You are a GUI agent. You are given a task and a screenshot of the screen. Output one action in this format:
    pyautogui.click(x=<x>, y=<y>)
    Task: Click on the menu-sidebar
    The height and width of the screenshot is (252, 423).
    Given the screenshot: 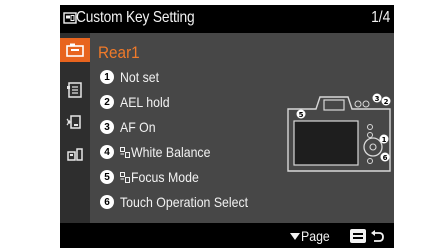 What is the action you would take?
    pyautogui.click(x=75, y=128)
    